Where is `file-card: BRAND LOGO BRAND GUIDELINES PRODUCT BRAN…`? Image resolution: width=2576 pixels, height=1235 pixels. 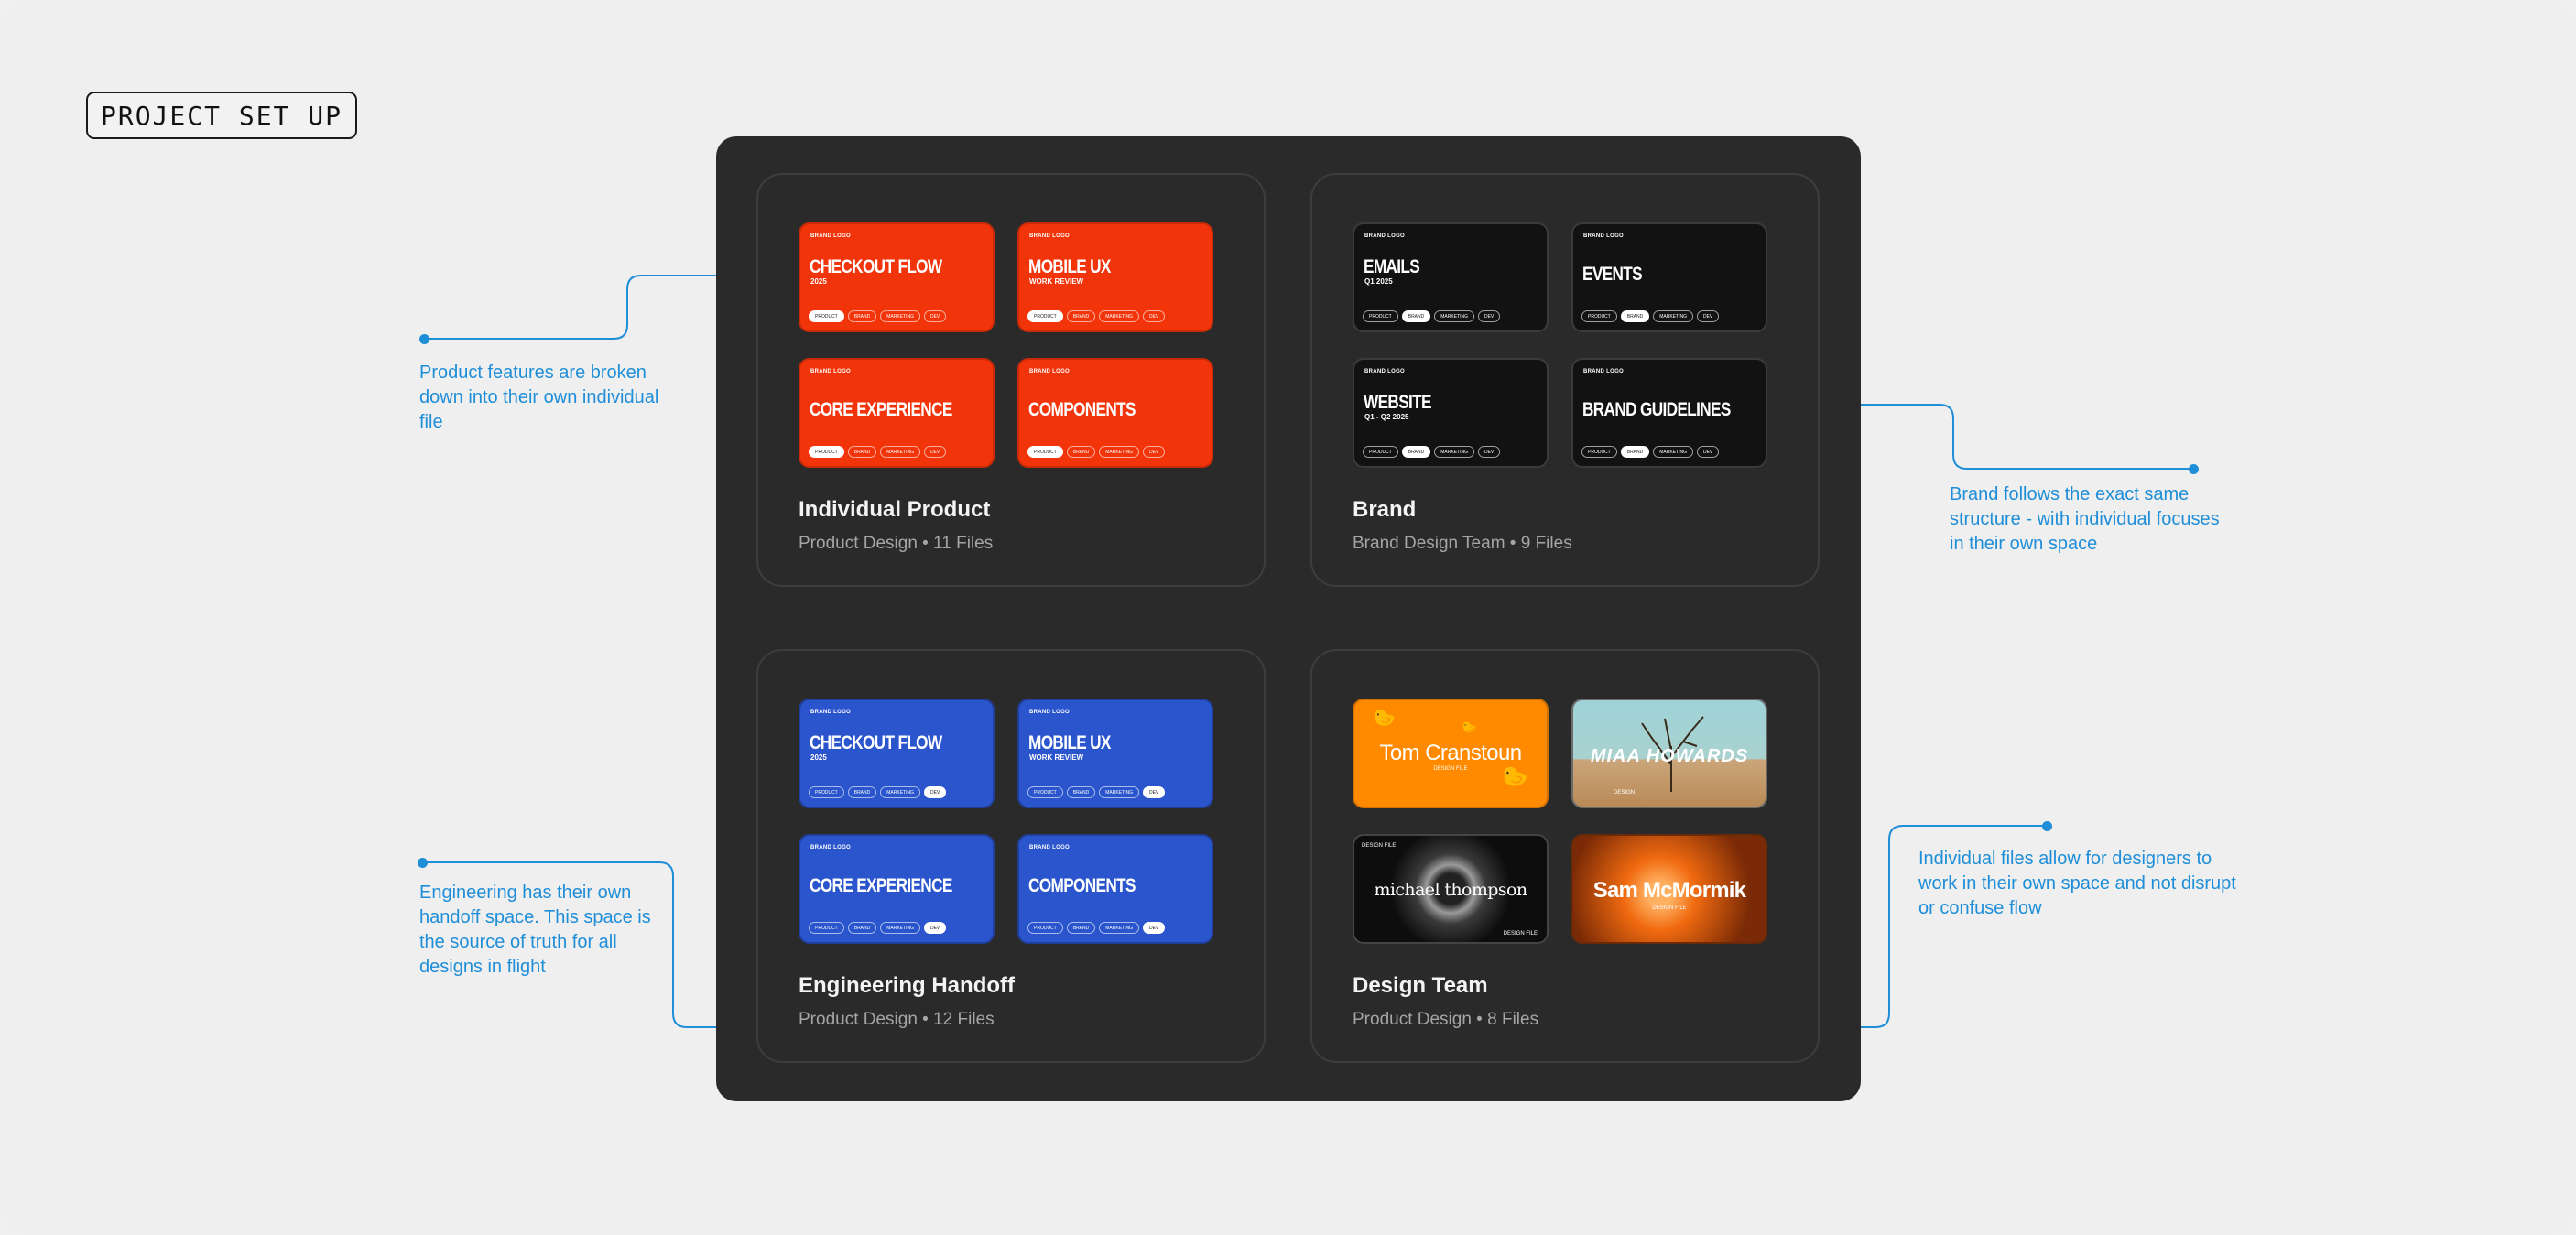
file-card: BRAND LOGO BRAND GUIDELINES PRODUCT BRAN… is located at coordinates (1669, 413).